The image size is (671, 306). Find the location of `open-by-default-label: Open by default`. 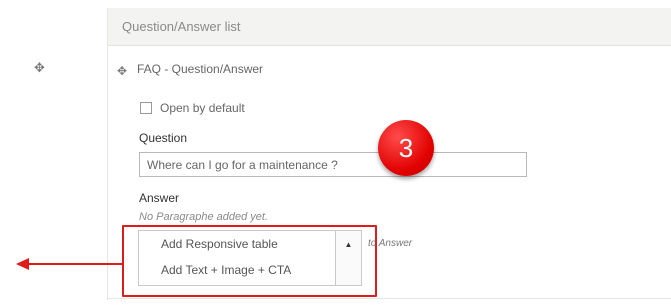

open-by-default-label: Open by default is located at coordinates (202, 108).